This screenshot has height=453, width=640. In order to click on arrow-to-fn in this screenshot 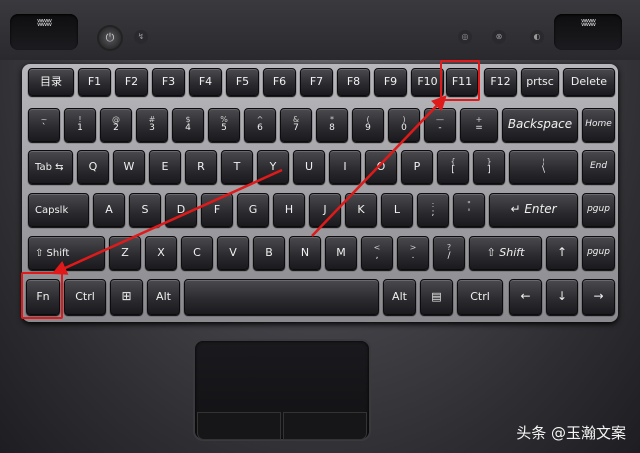, I will do `click(167, 221)`.